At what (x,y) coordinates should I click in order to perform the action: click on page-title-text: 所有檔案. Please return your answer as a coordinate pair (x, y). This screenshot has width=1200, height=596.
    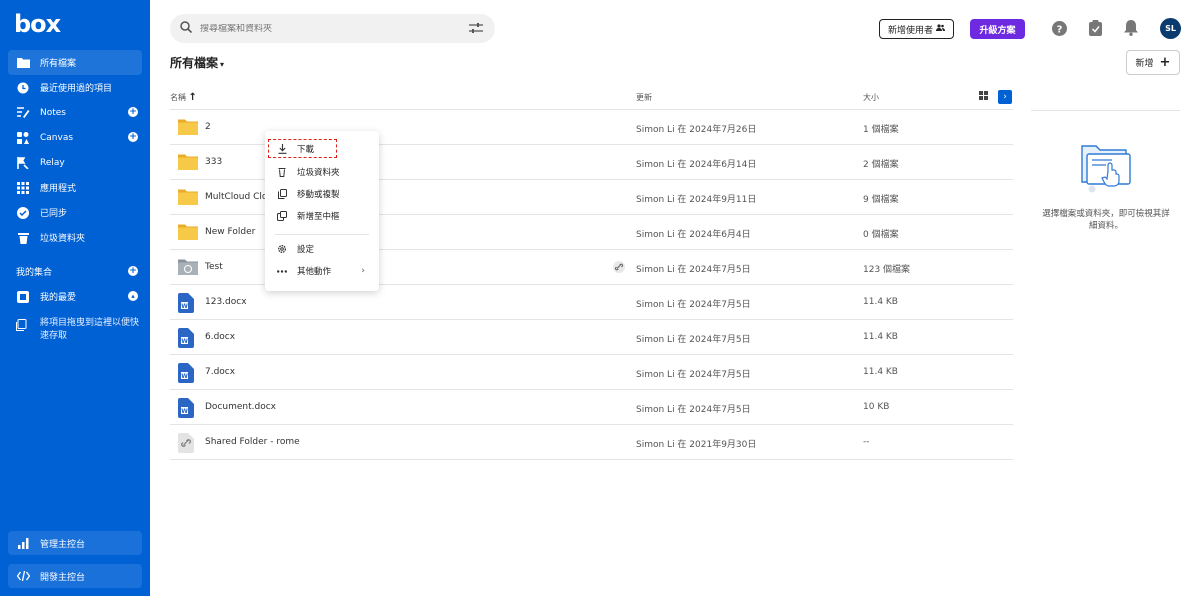
    Looking at the image, I should click on (194, 63).